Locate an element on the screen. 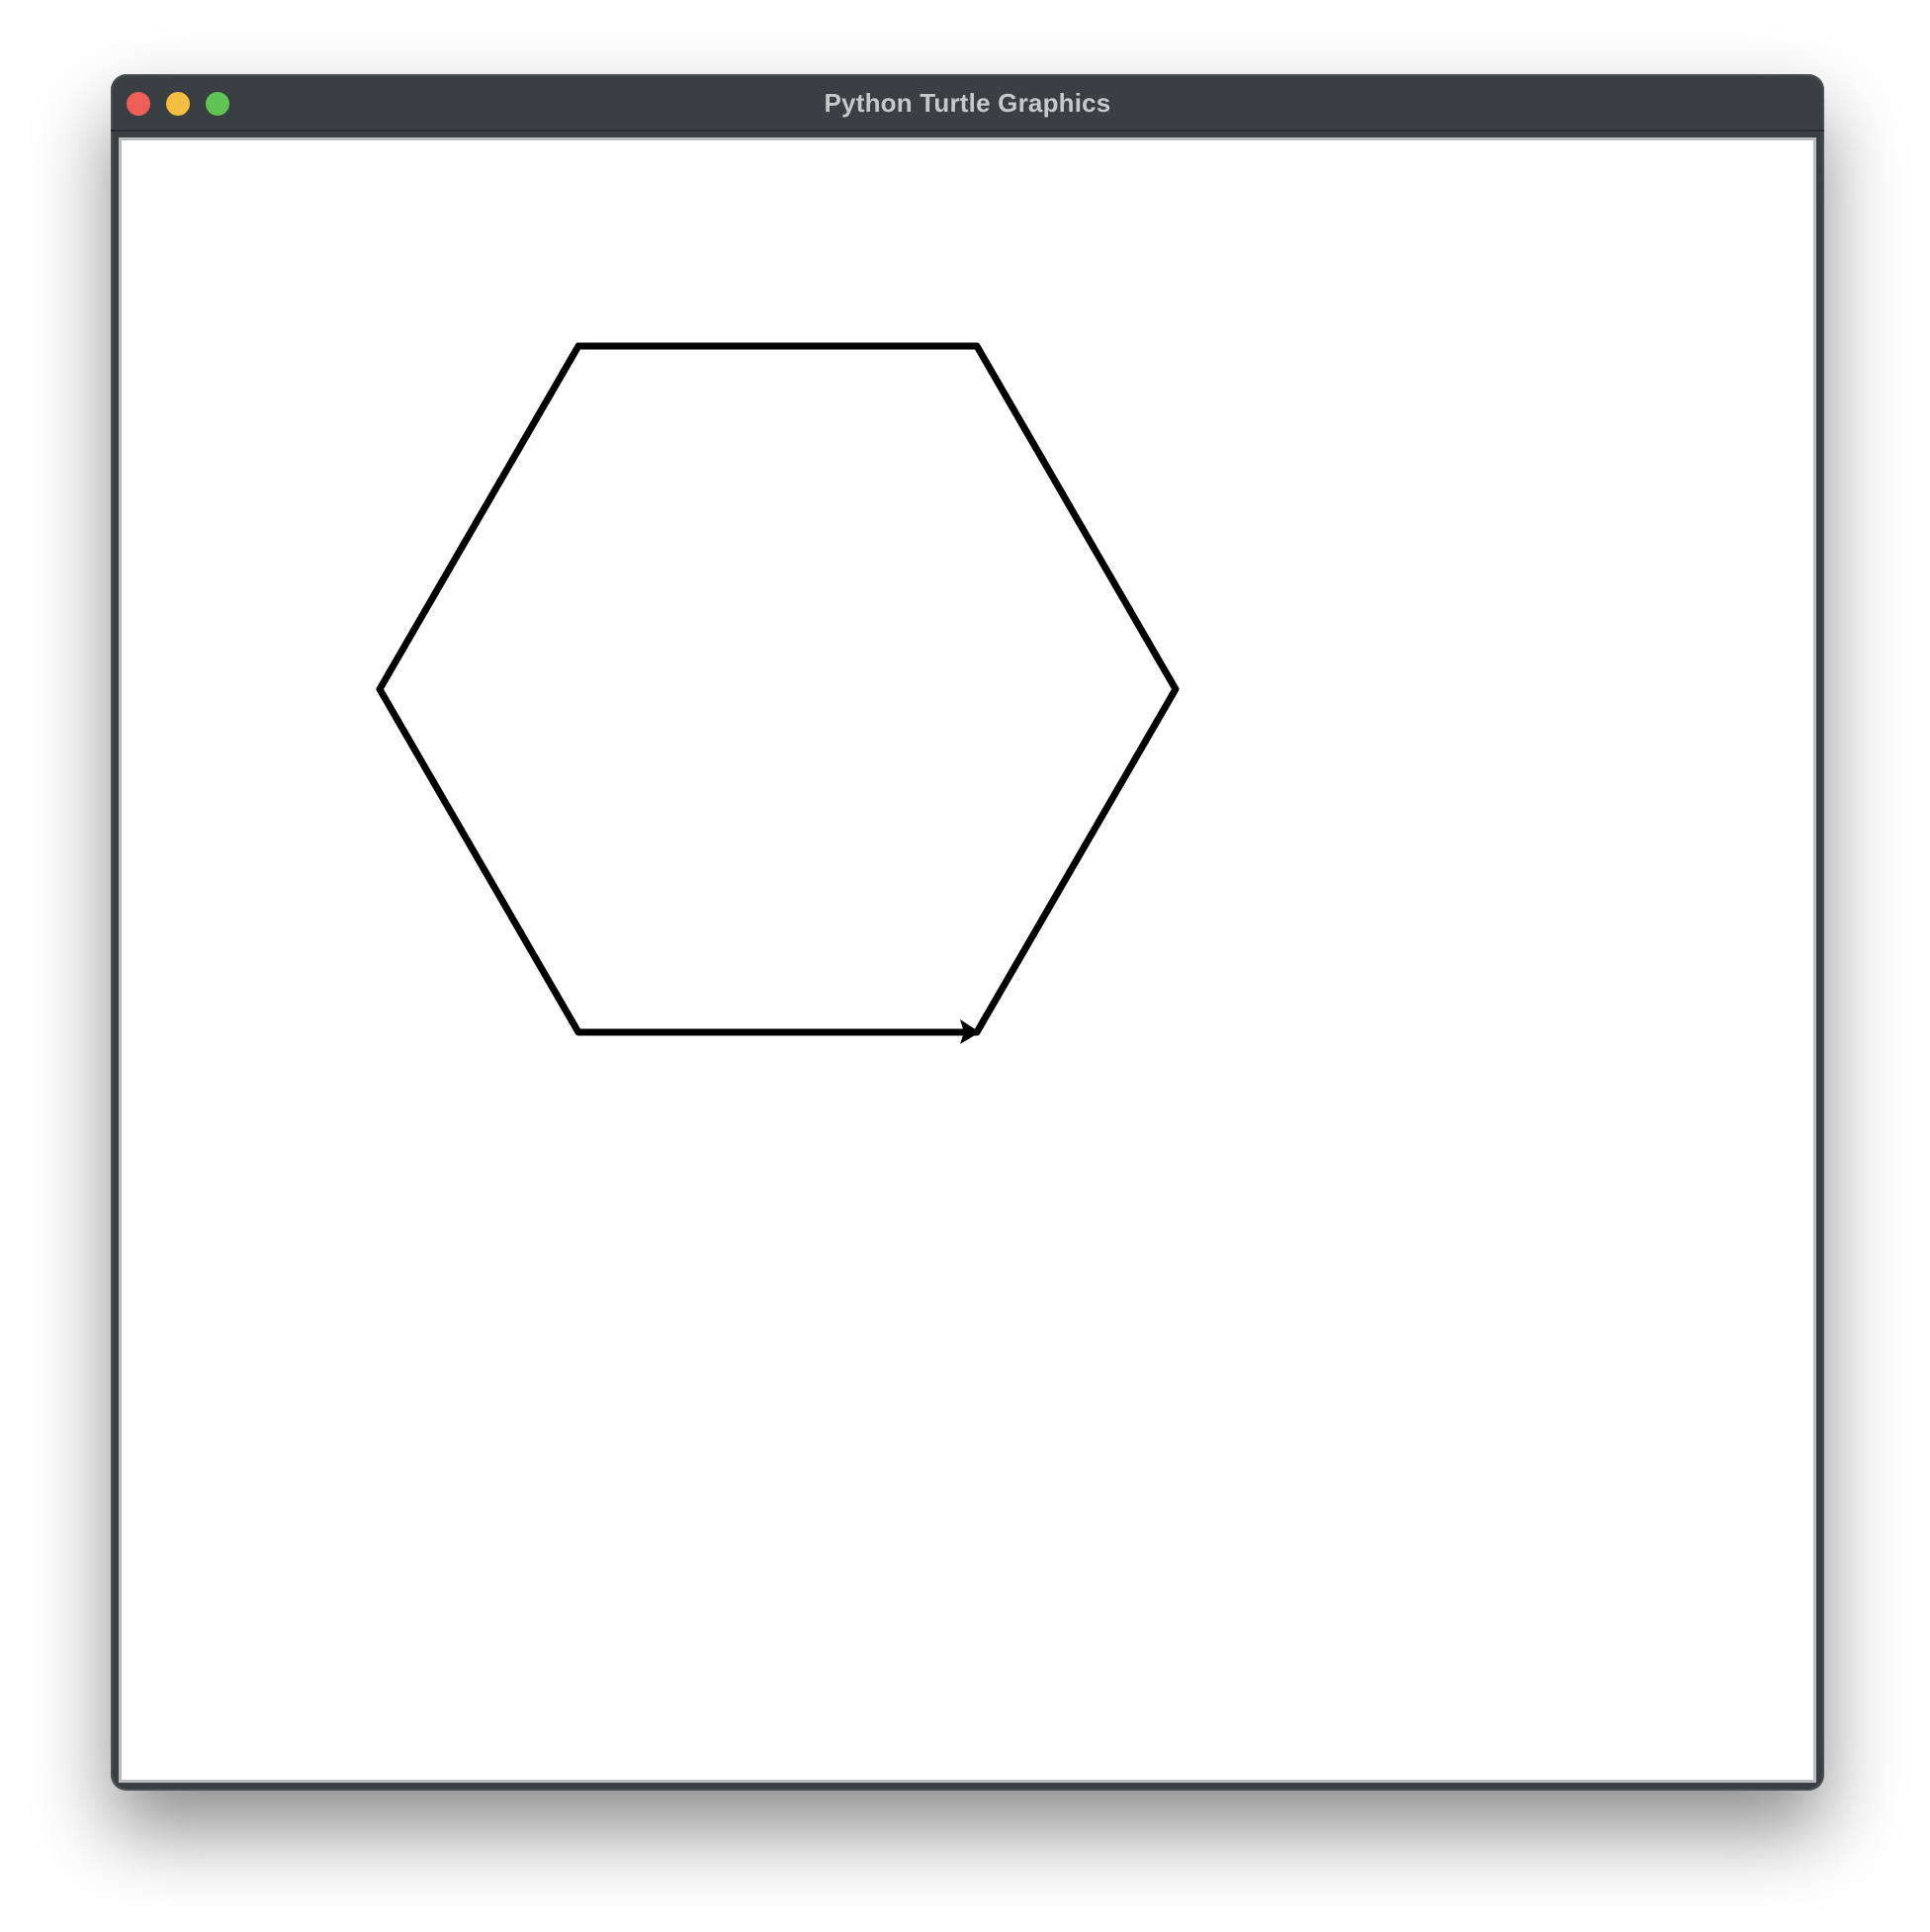 The width and height of the screenshot is (1930, 1932). title-bar: Python Turtle Graphics is located at coordinates (968, 103).